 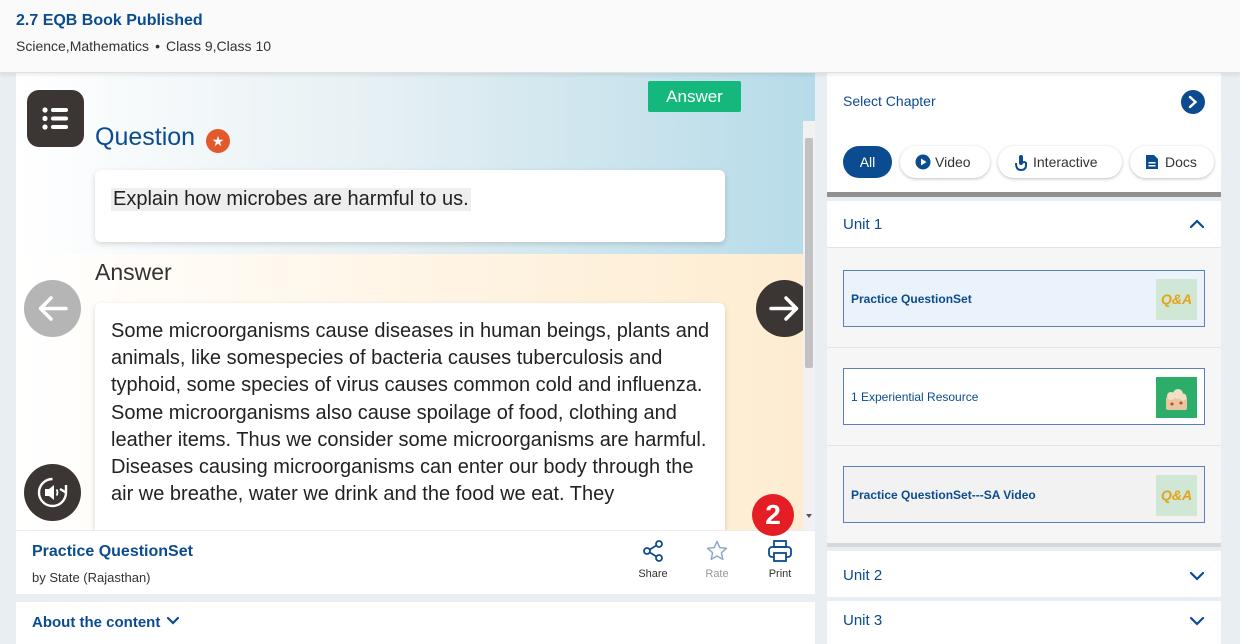 I want to click on answer-heading: Answer, so click(x=133, y=272).